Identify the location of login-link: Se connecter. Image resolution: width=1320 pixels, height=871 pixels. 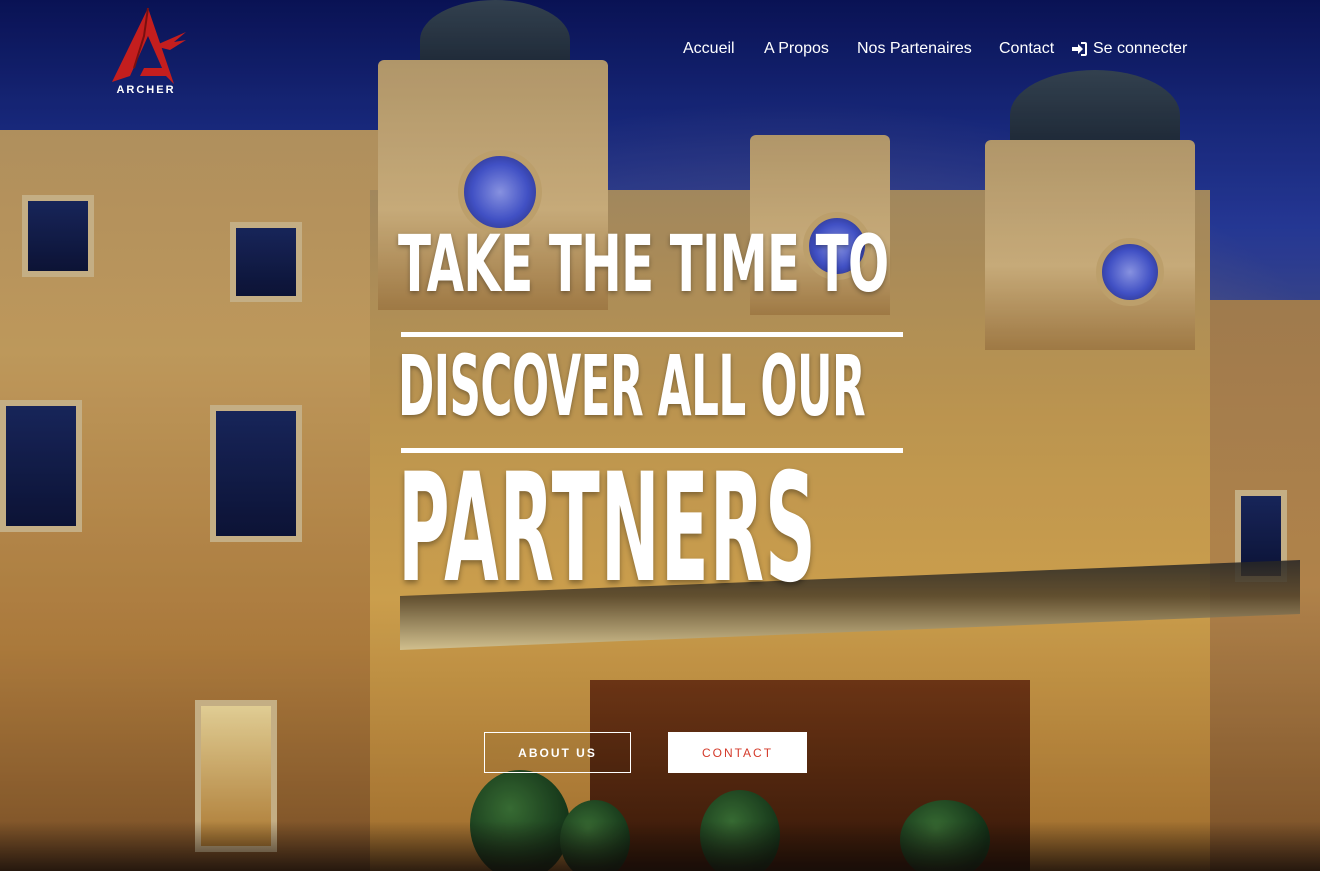
(1129, 49).